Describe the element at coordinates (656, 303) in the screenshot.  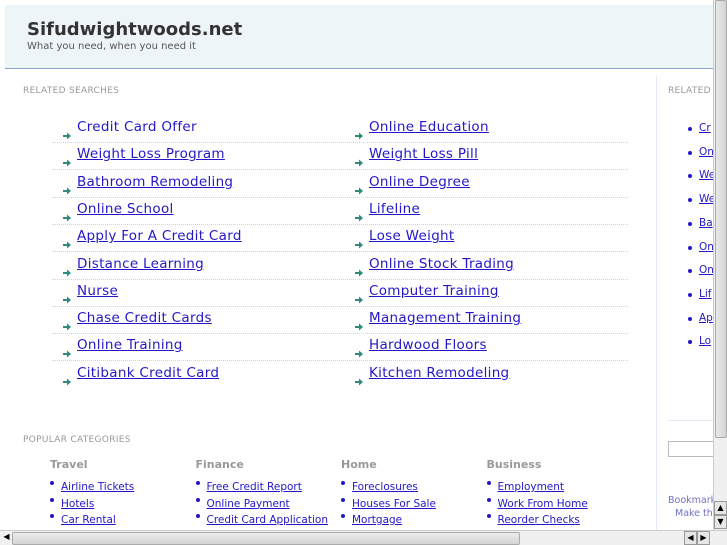
I see `column-divider` at that location.